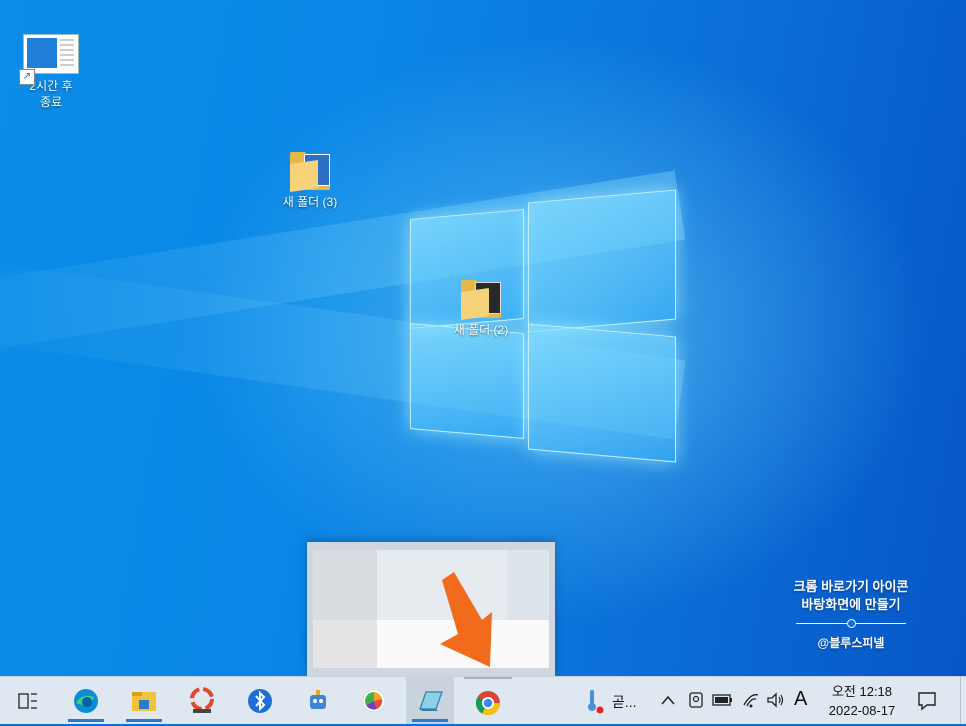 This screenshot has width=966, height=726. I want to click on wifi-icon, so click(751, 700).